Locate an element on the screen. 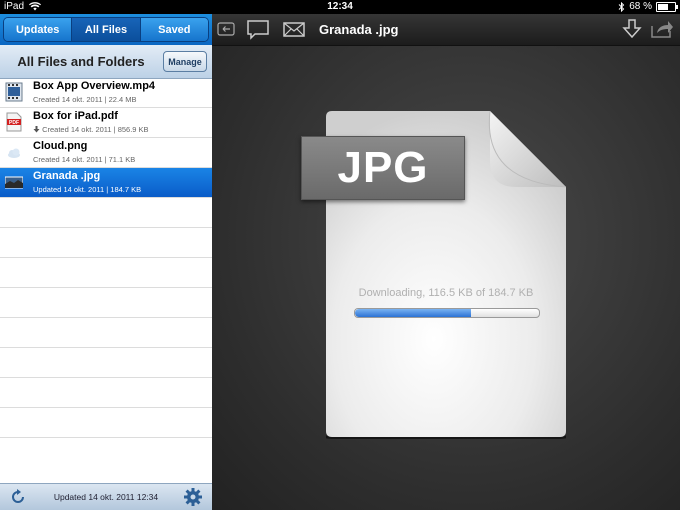 This screenshot has height=510, width=680. document-title: Granada .jpg is located at coordinates (359, 29).